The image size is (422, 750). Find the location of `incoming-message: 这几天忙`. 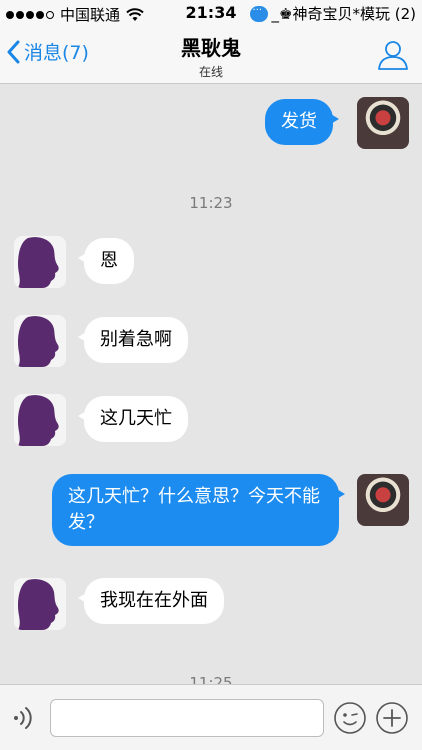

incoming-message: 这几天忙 is located at coordinates (133, 419).